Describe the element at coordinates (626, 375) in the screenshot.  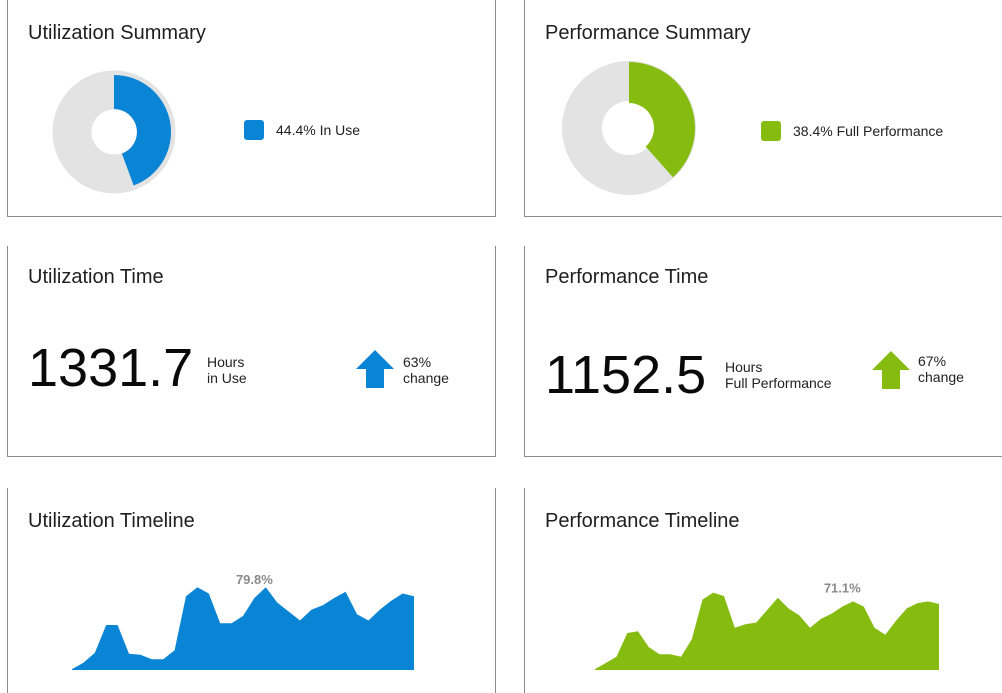
I see `performance-hours-value: 1152.5` at that location.